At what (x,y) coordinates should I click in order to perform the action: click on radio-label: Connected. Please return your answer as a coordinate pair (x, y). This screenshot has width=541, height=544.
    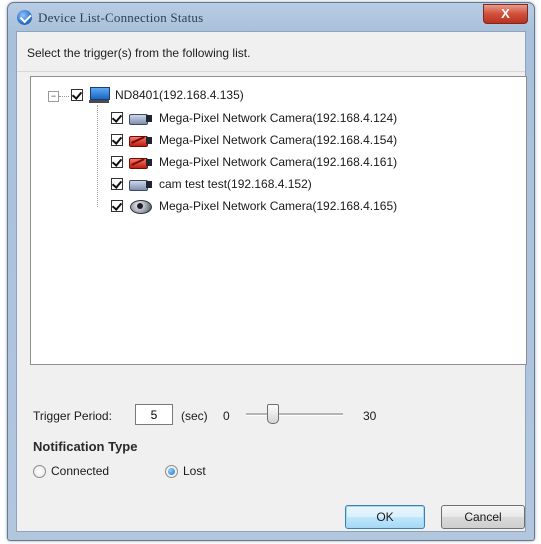
    Looking at the image, I should click on (80, 471).